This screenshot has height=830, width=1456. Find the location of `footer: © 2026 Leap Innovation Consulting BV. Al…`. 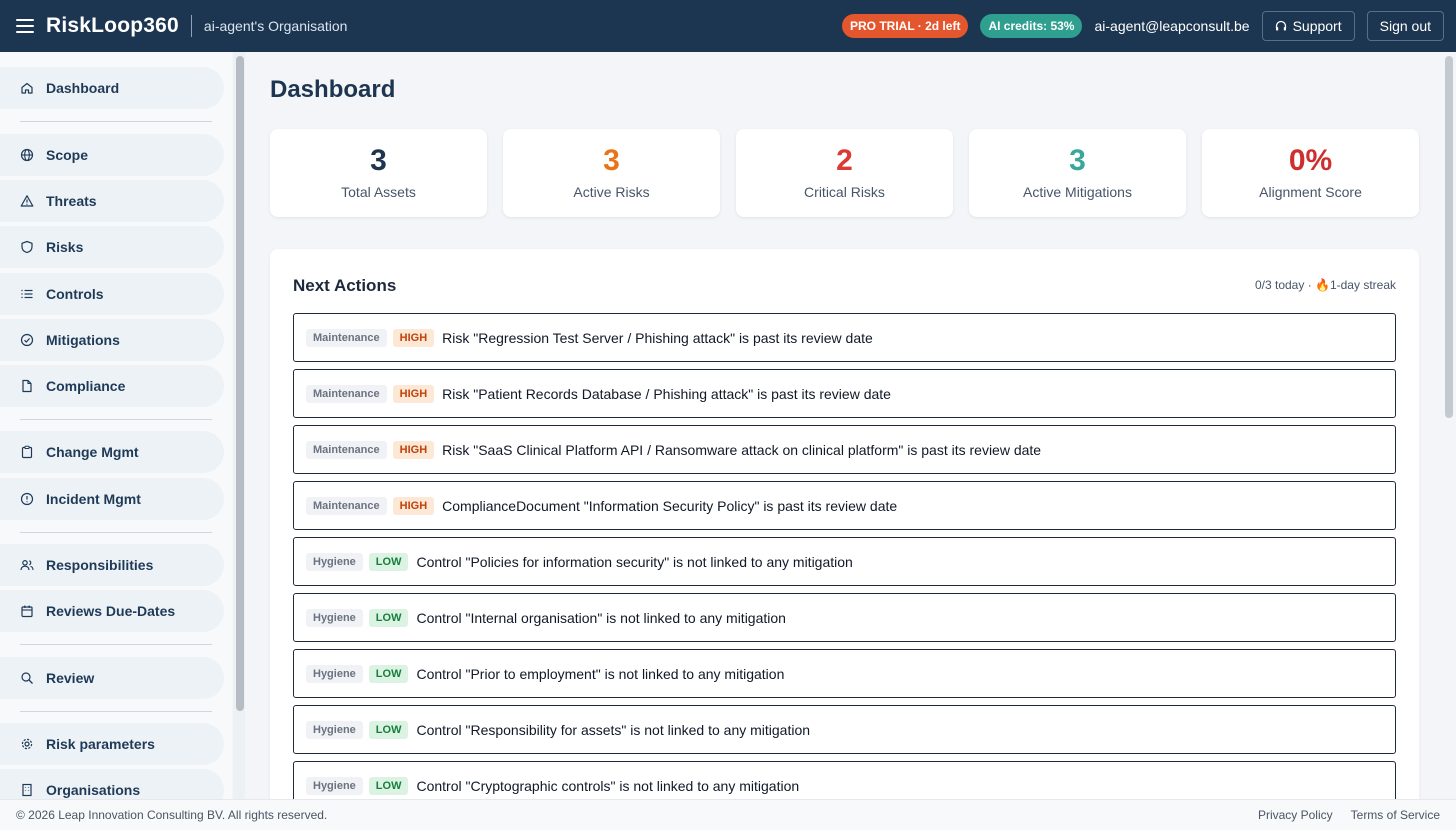

footer: © 2026 Leap Innovation Consulting BV. Al… is located at coordinates (728, 814).